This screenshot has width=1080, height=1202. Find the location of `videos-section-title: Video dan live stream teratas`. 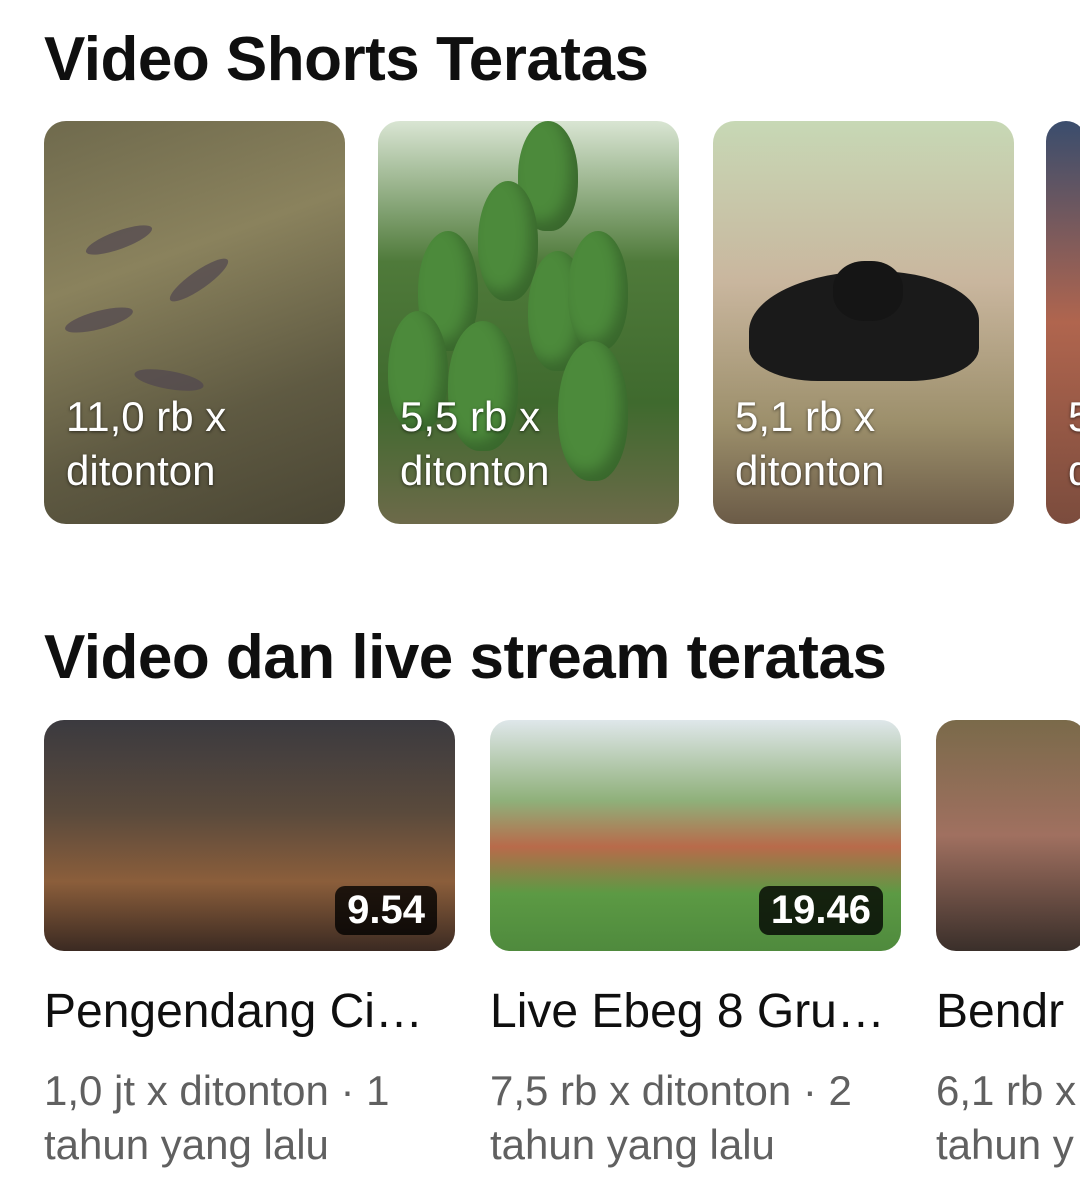

videos-section-title: Video dan live stream teratas is located at coordinates (465, 657).